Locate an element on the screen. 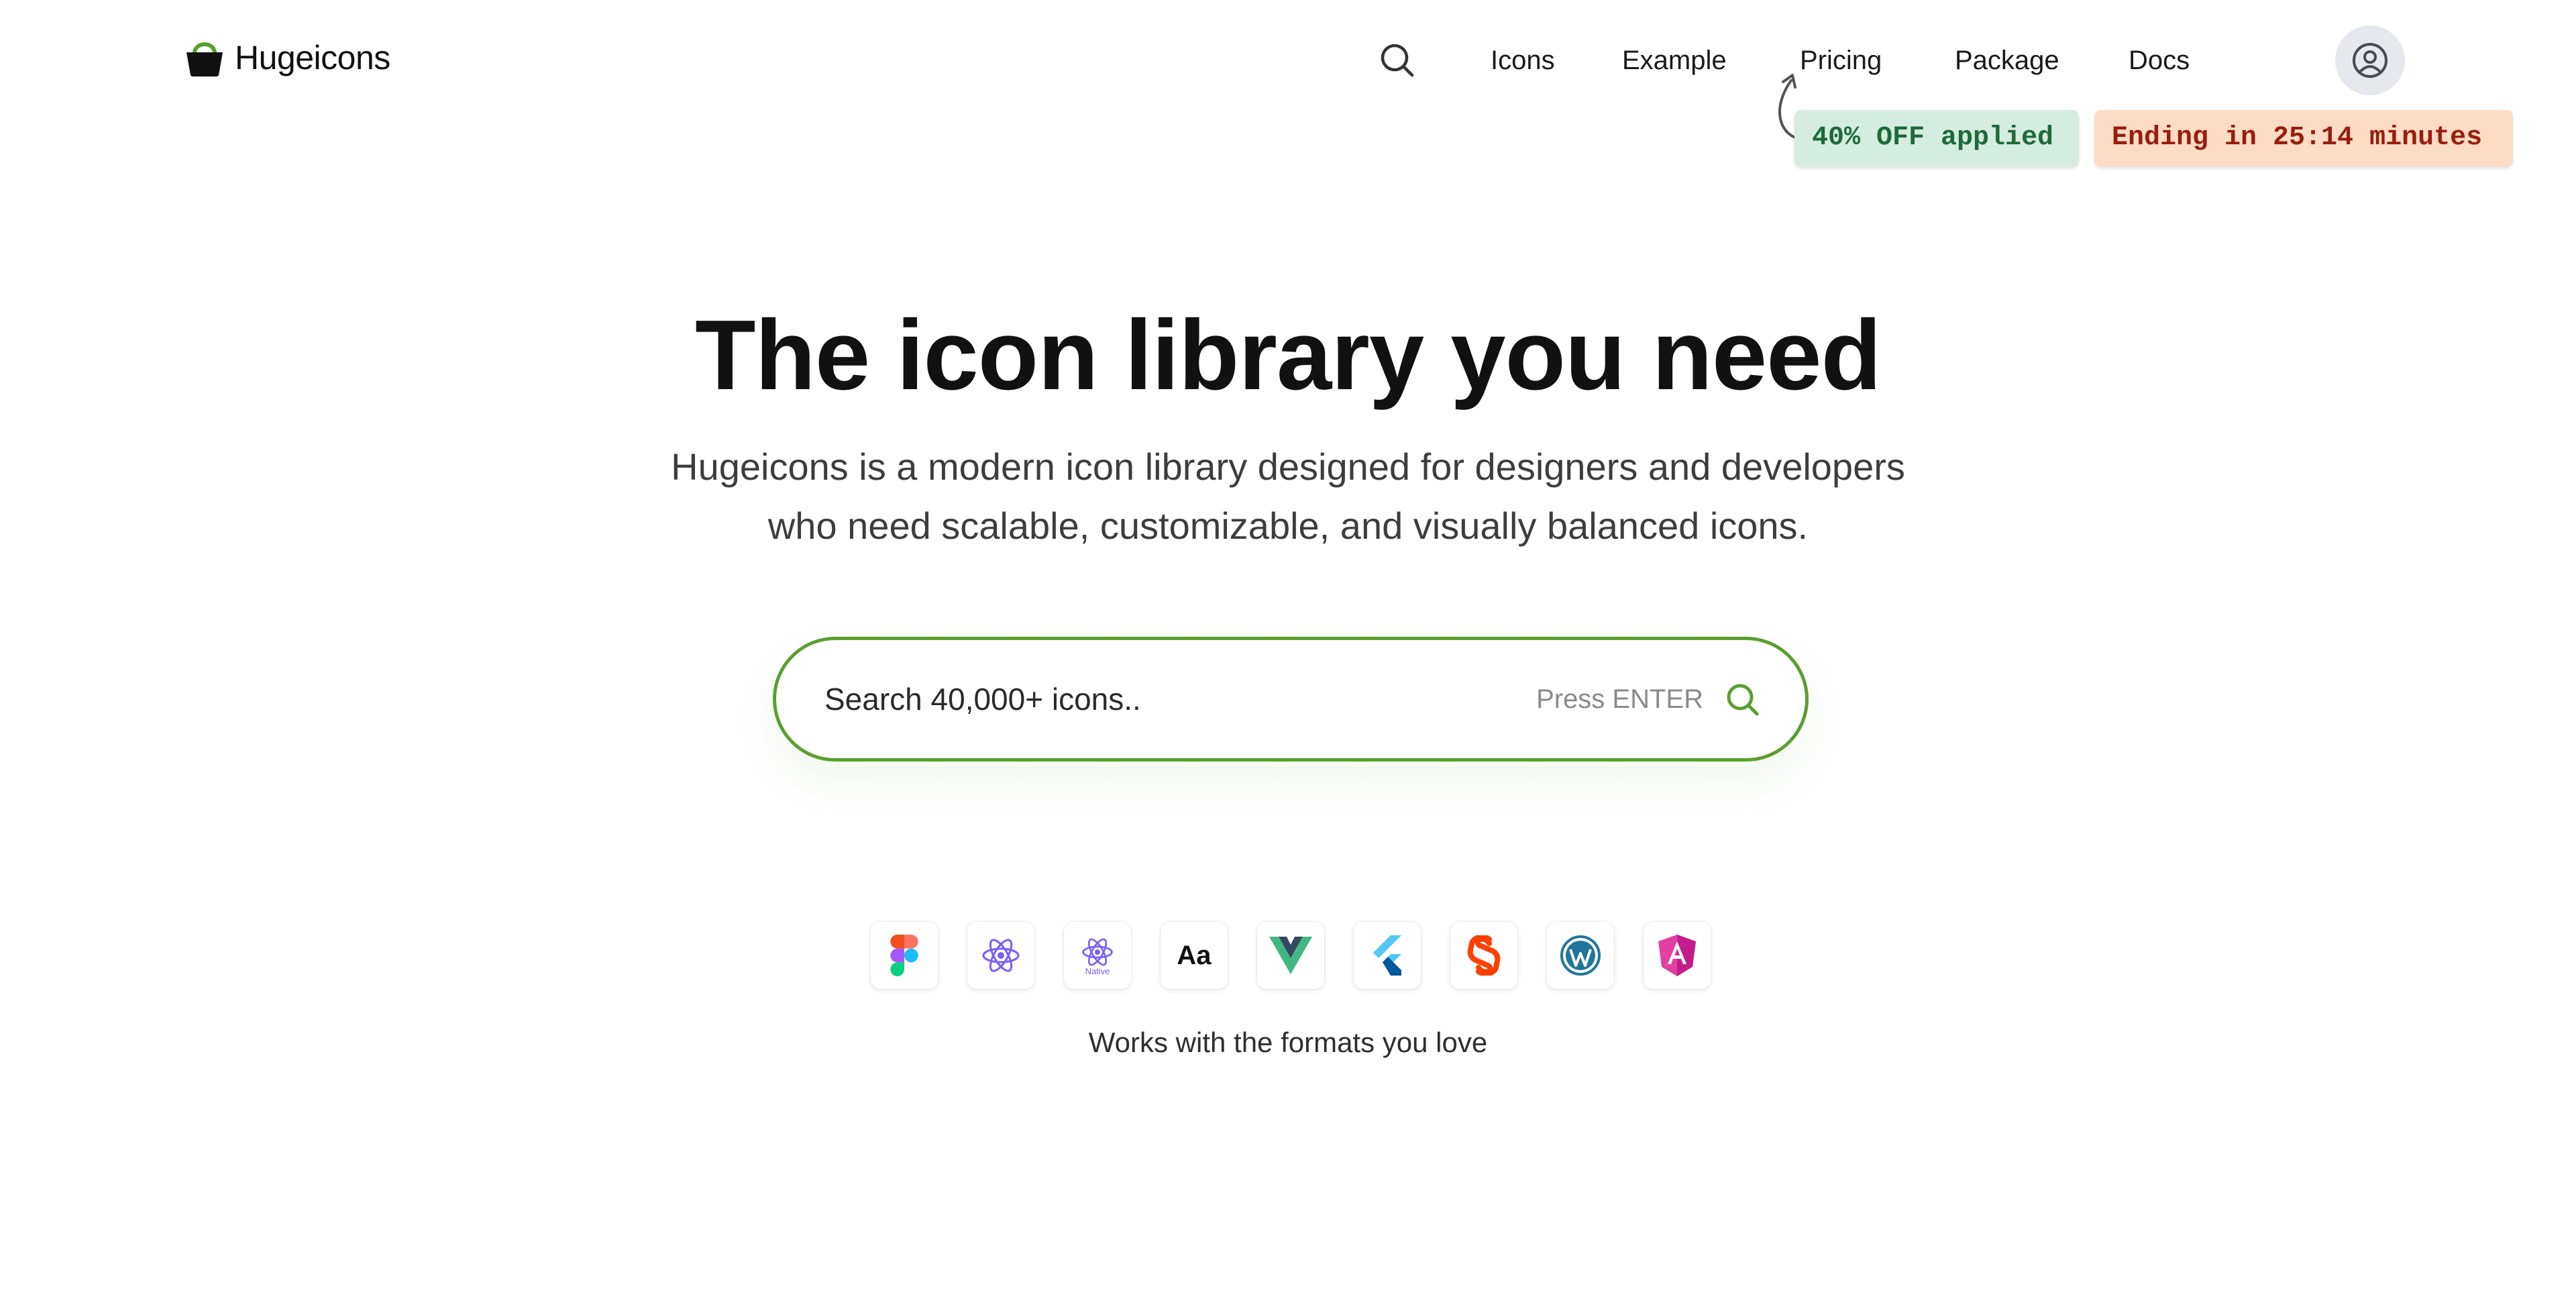 The image size is (2576, 1303). formats-caption: Works with the formats you love is located at coordinates (1288, 1042).